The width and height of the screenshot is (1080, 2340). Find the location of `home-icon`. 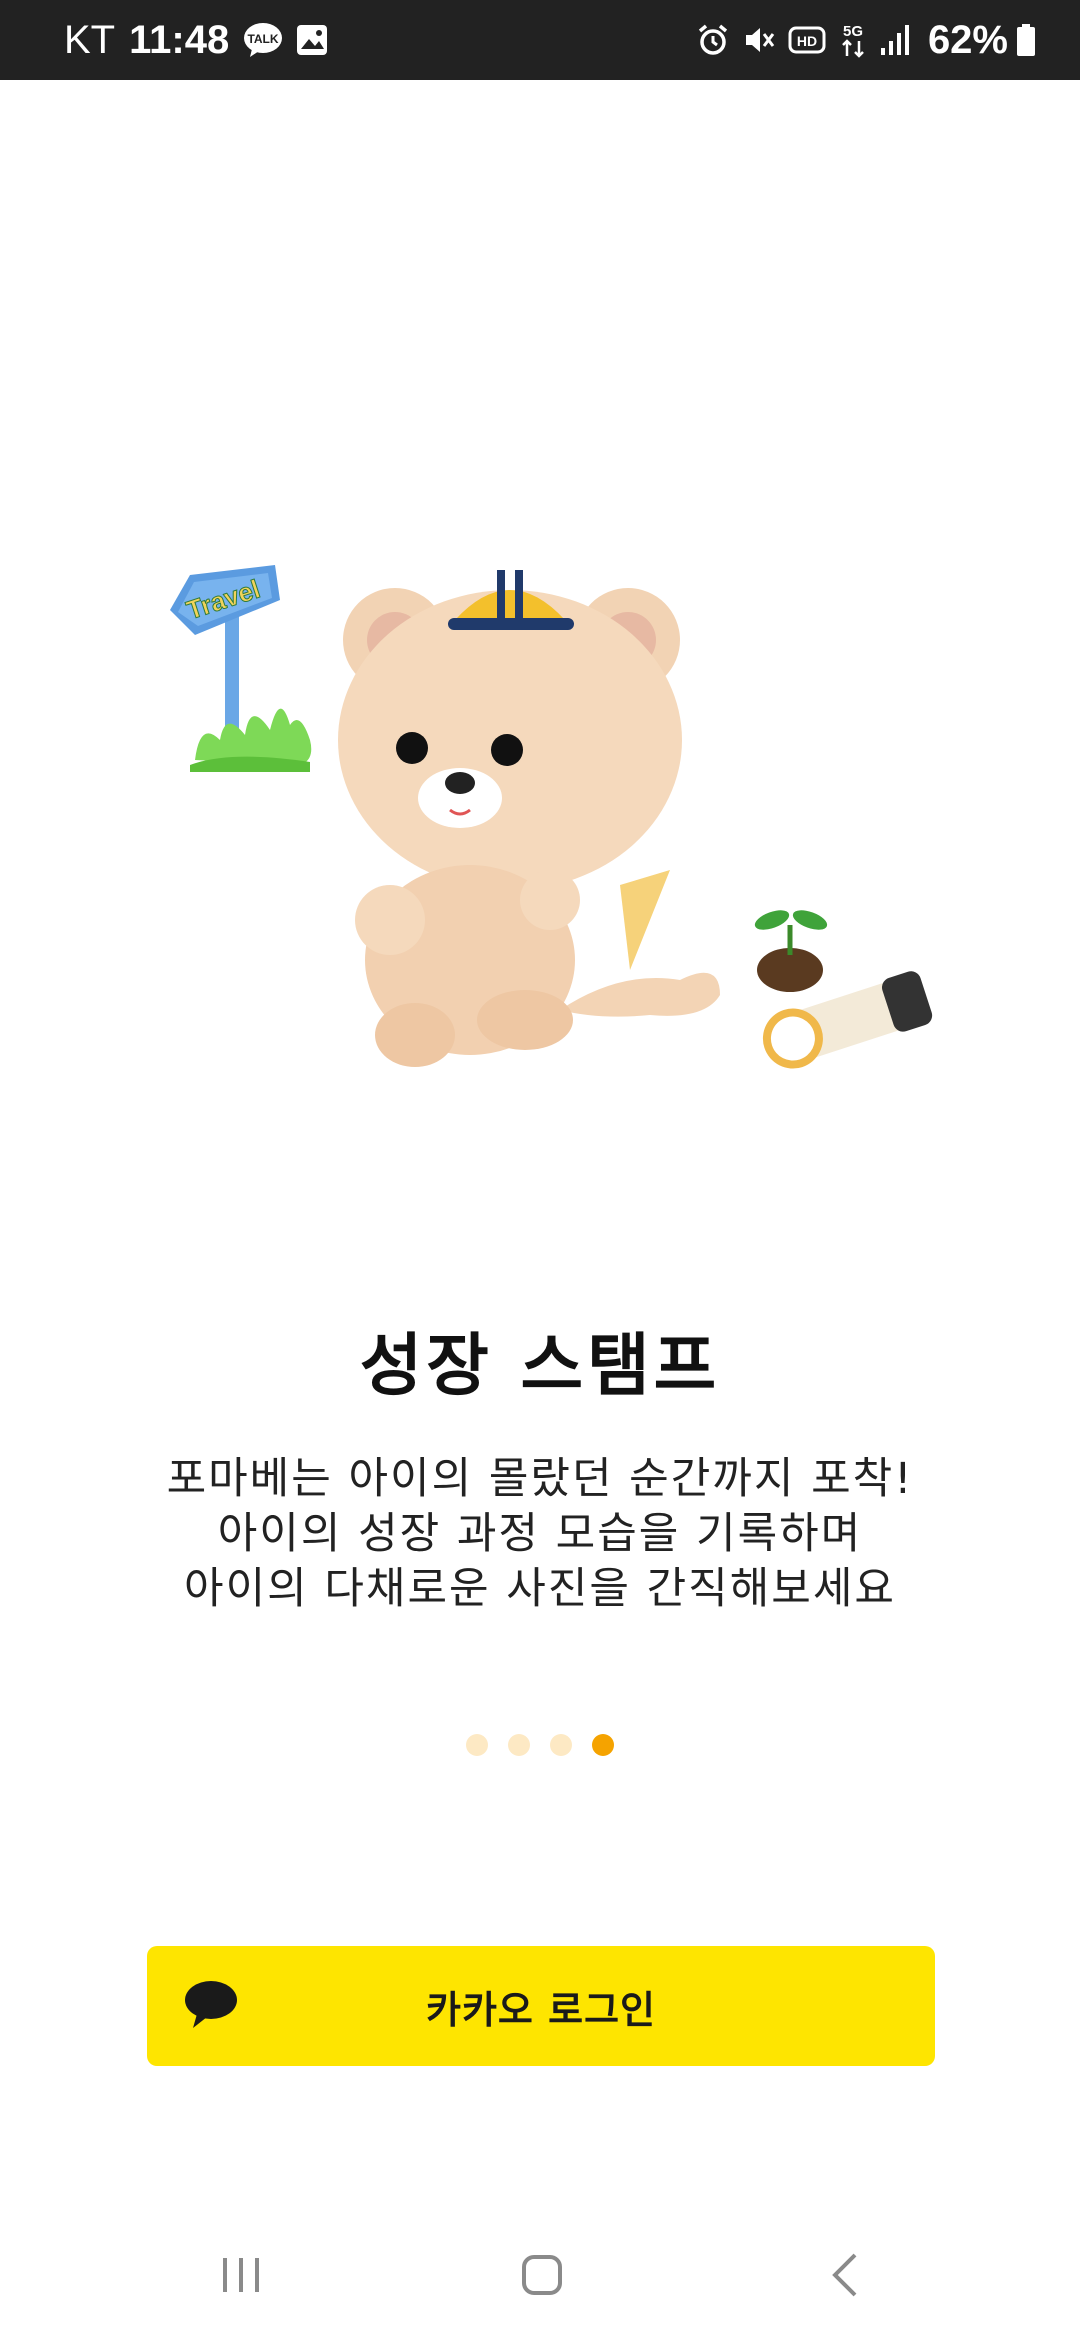

home-icon is located at coordinates (542, 2275).